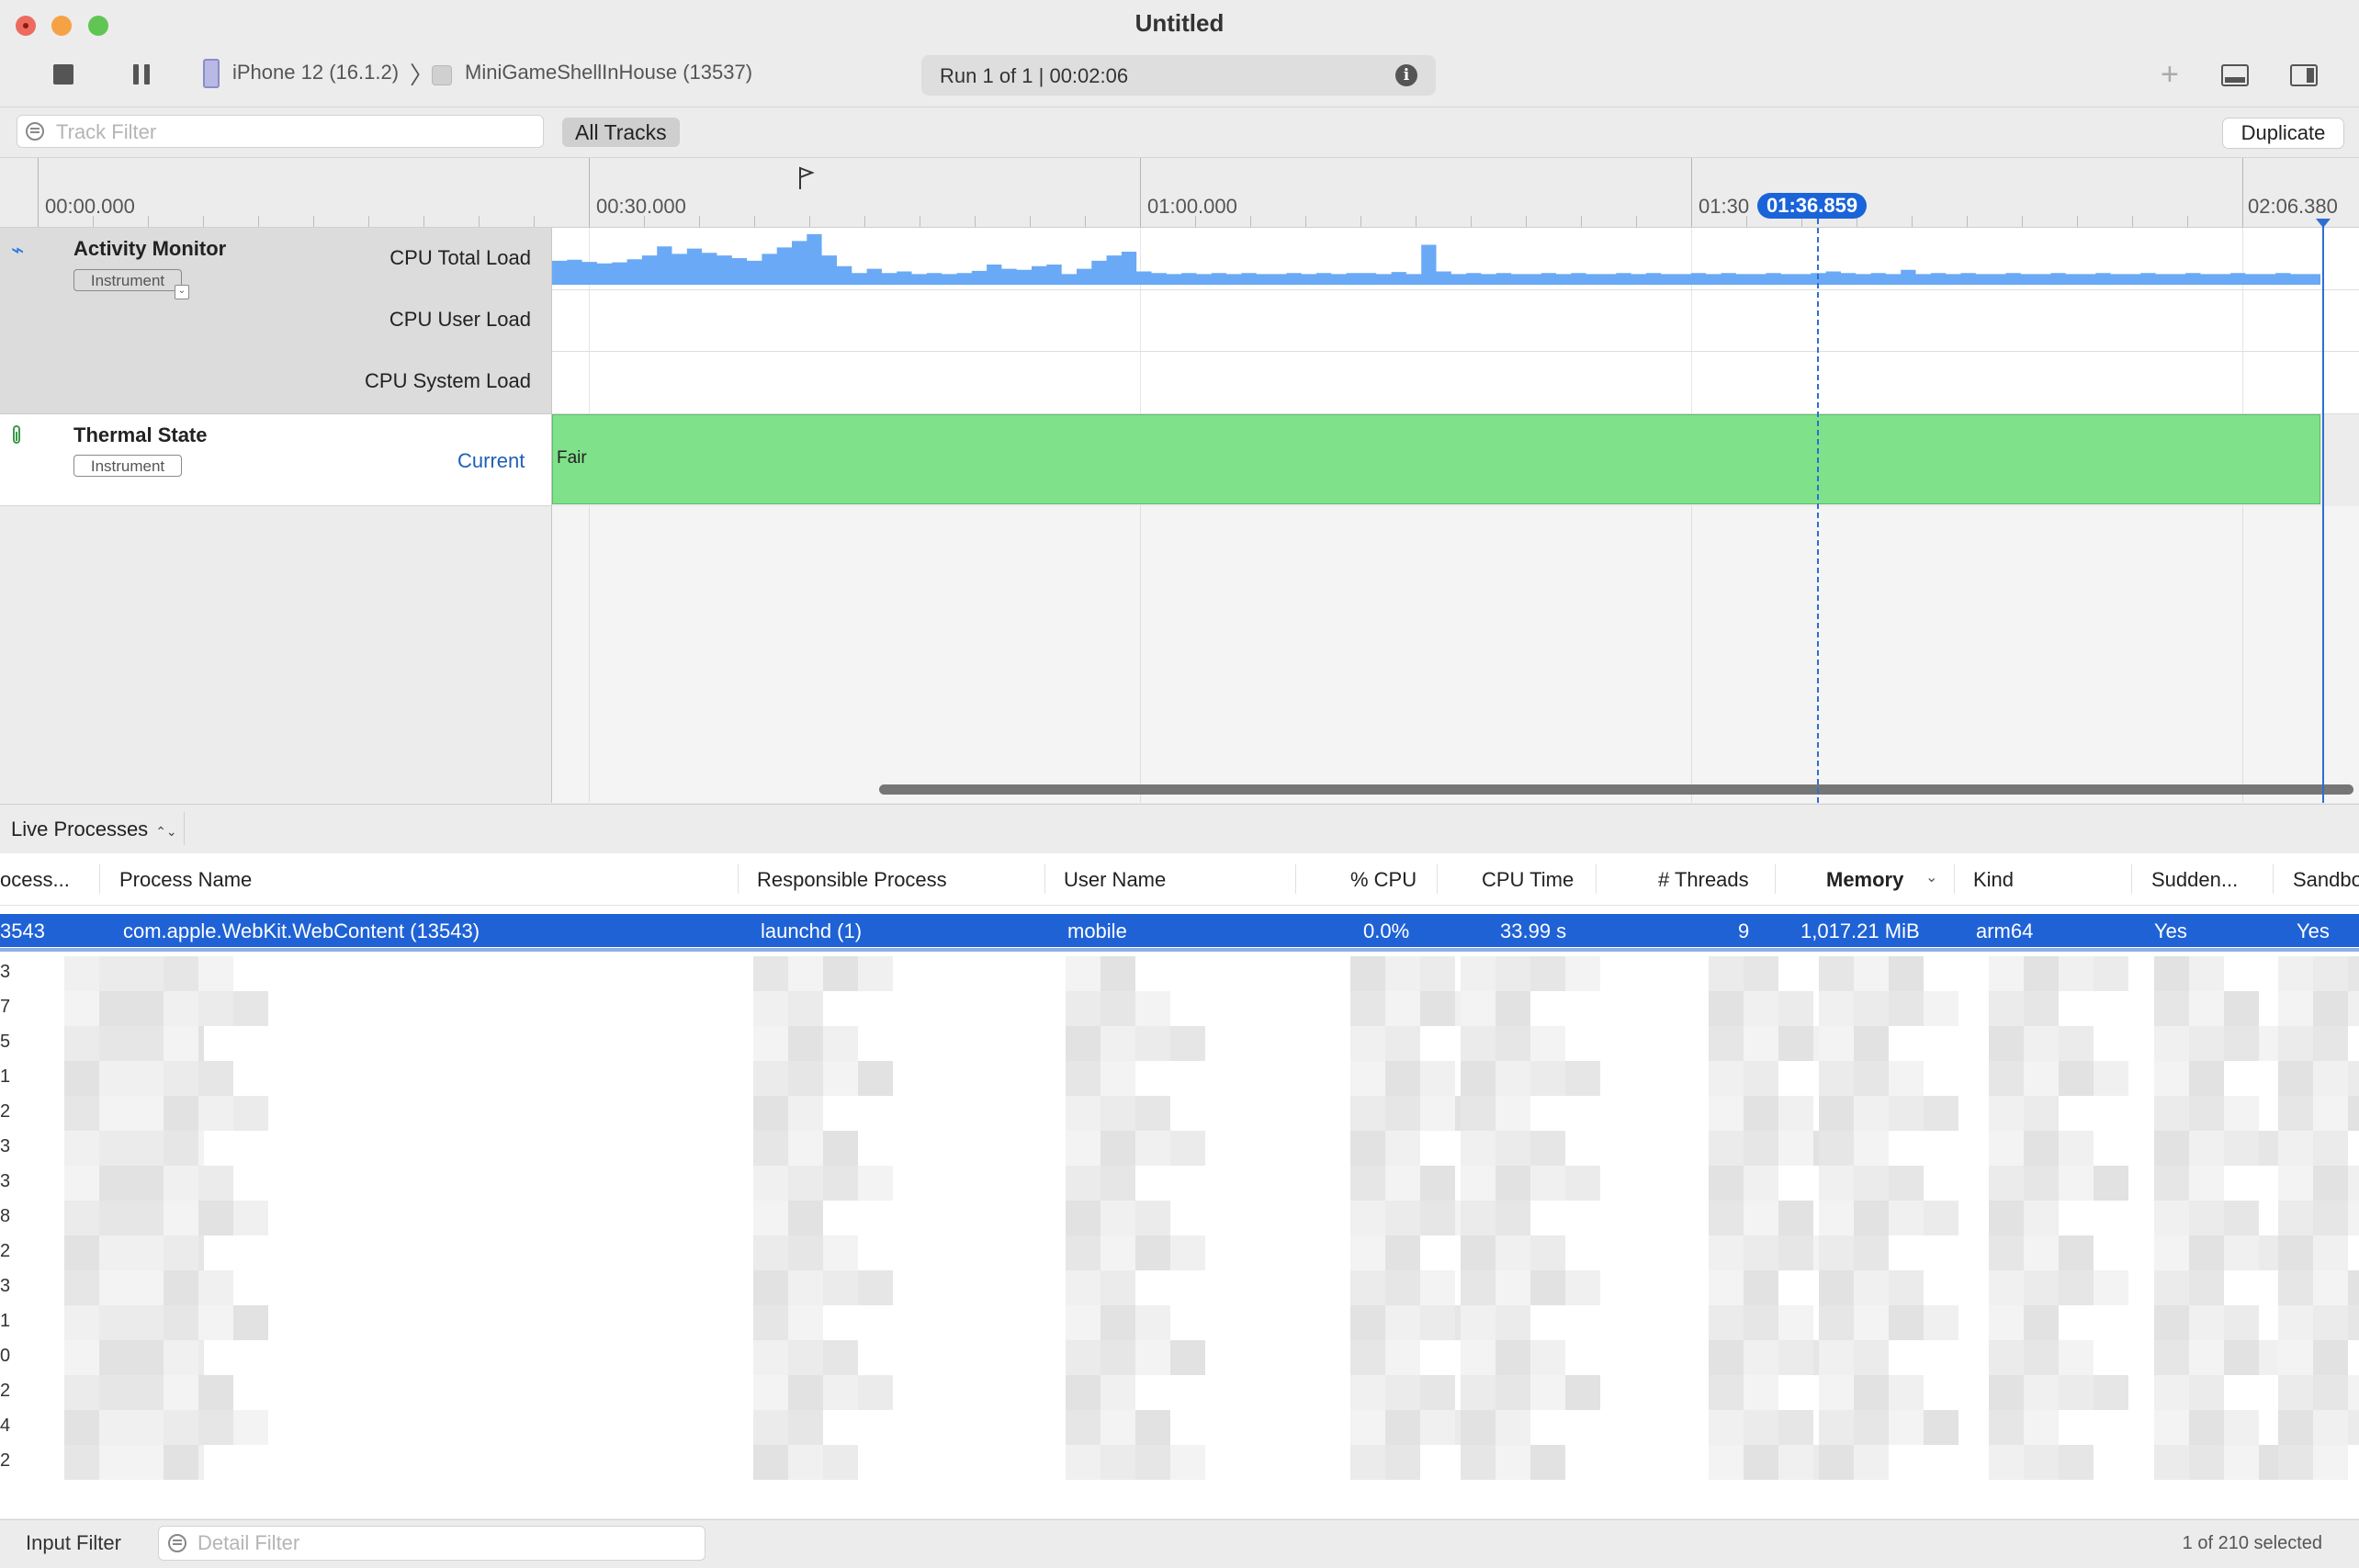 The height and width of the screenshot is (1568, 2359). I want to click on flag-icon, so click(806, 178).